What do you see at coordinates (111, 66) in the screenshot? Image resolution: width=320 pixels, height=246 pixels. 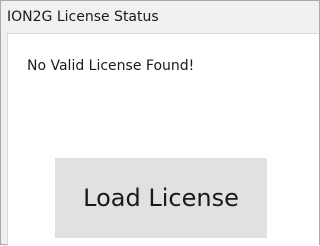 I see `license-status-message: No Valid License Found!` at bounding box center [111, 66].